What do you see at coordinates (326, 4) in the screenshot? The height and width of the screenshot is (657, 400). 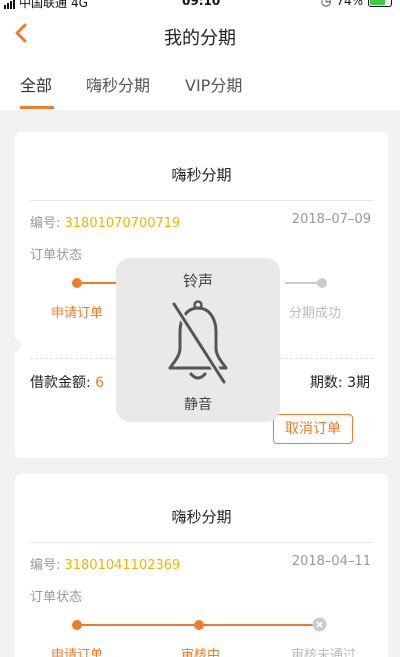 I see `alarm-icon: ◷` at bounding box center [326, 4].